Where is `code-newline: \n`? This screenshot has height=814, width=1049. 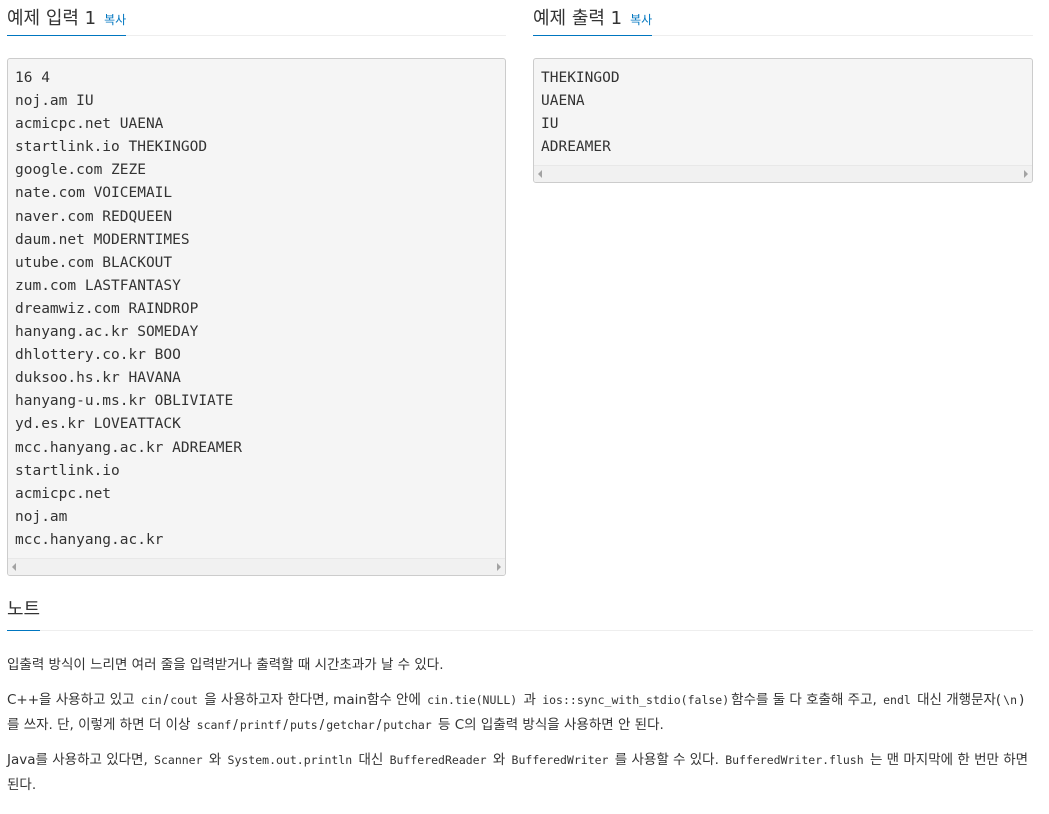 code-newline: \n is located at coordinates (1010, 700).